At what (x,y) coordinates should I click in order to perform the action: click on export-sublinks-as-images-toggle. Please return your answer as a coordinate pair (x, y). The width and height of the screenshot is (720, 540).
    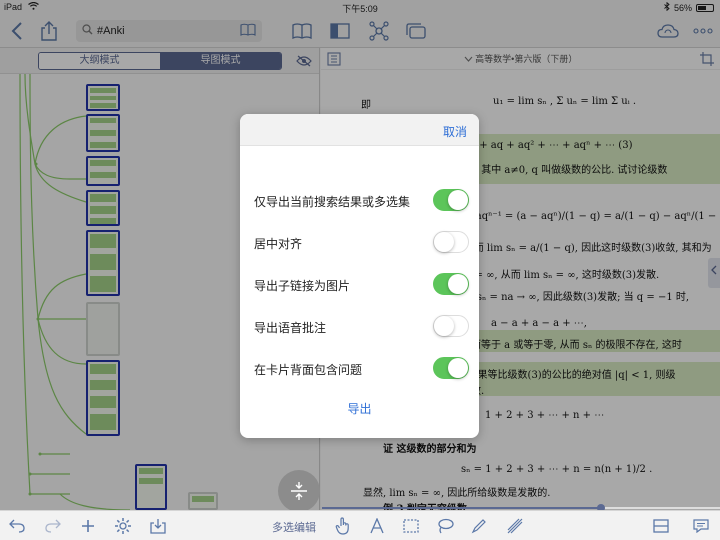
    Looking at the image, I should click on (451, 284).